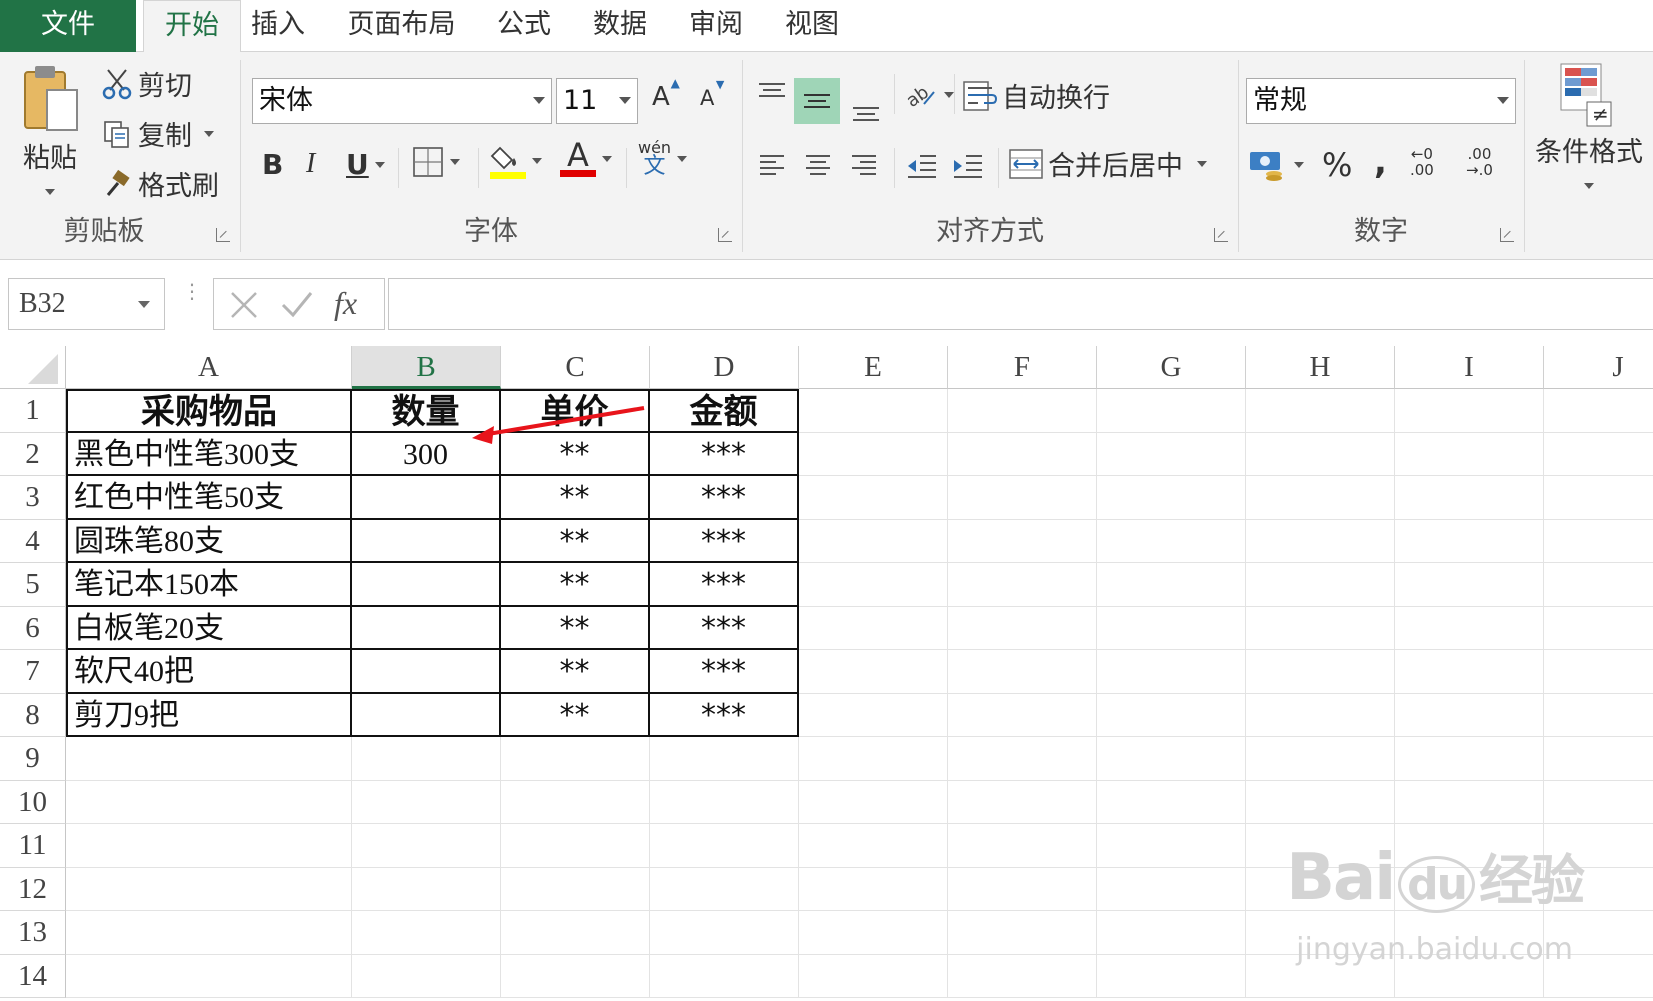  I want to click on decrease-font-button: A ▼, so click(712, 94).